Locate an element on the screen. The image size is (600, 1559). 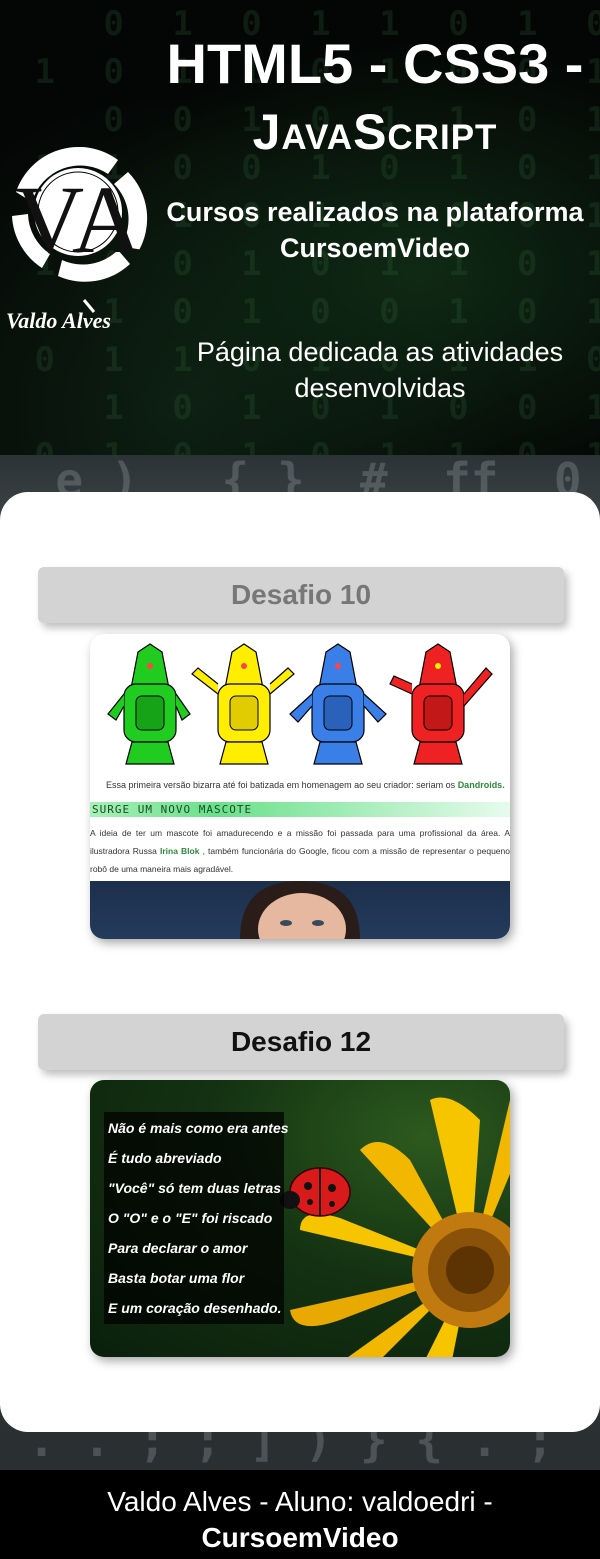
portrait-face-icon is located at coordinates (300, 910).